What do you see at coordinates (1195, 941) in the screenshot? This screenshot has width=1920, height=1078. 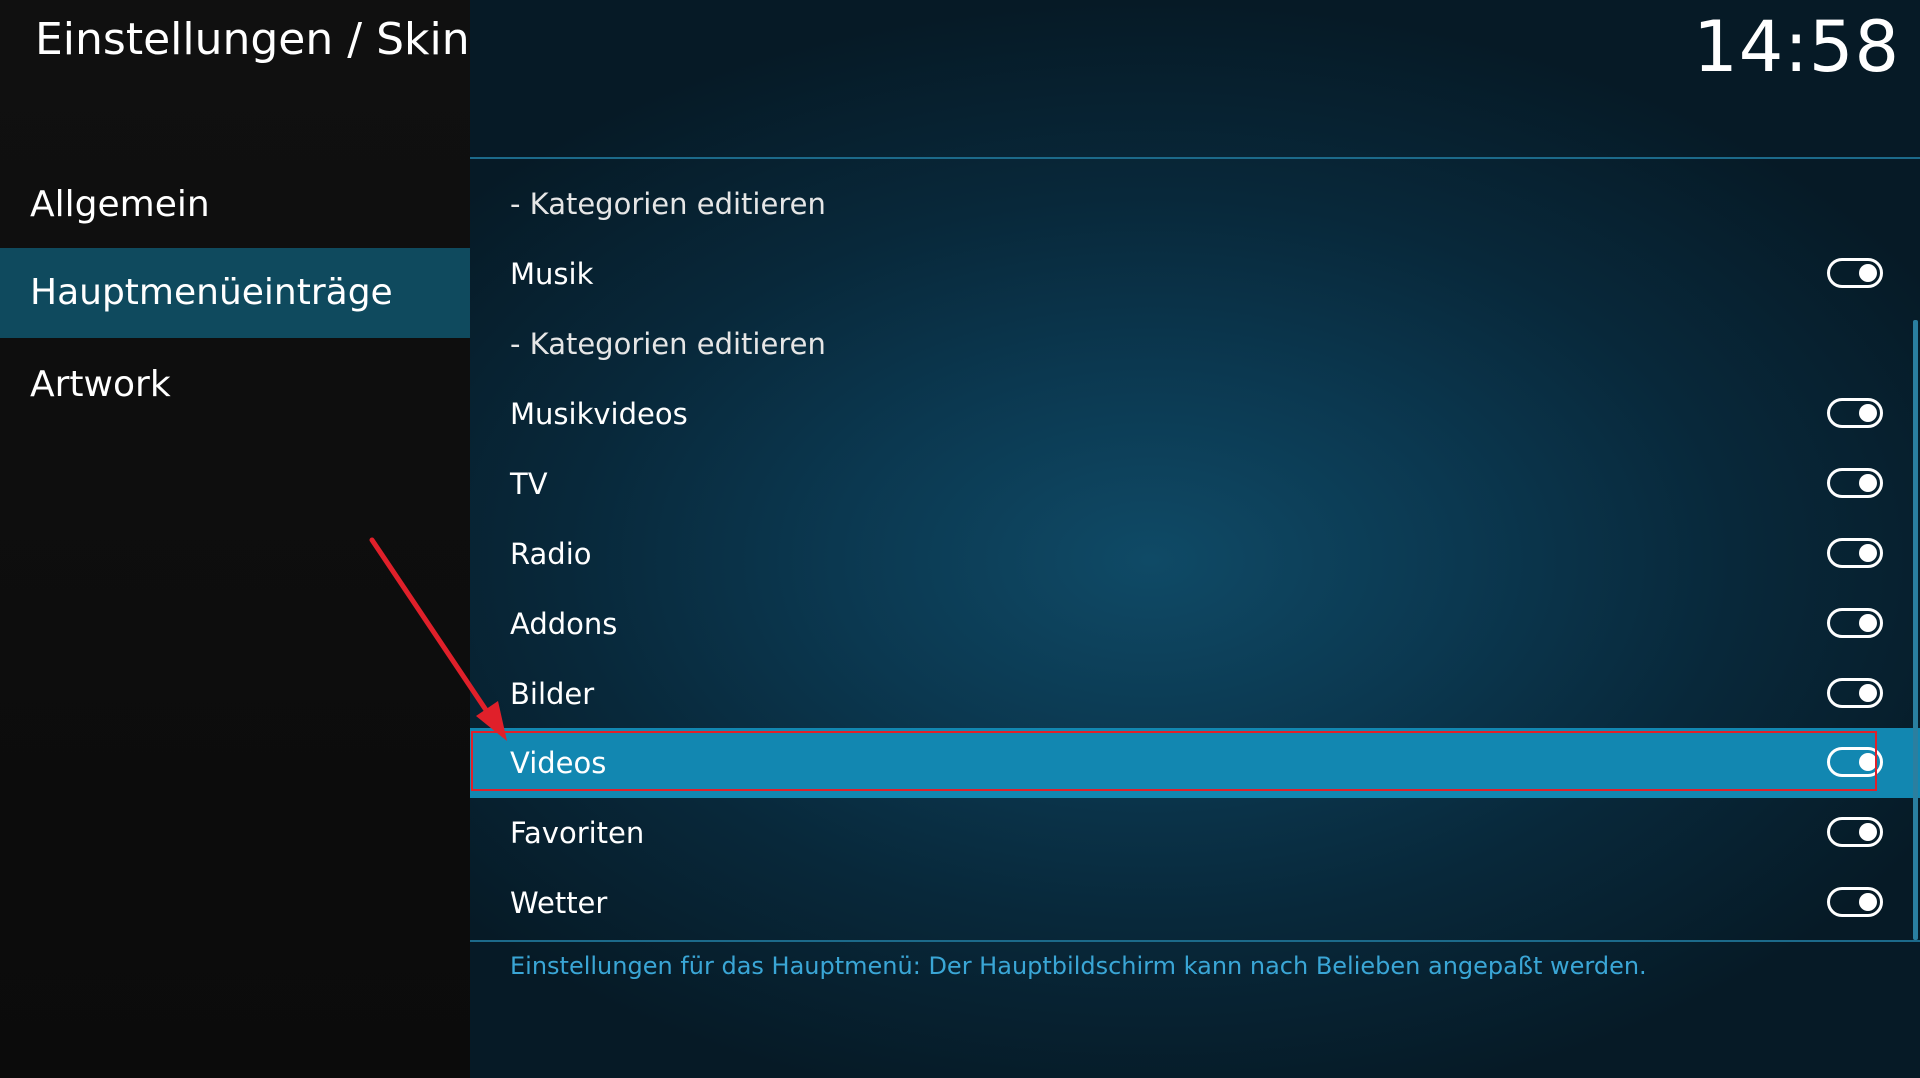 I see `bottom-divider` at bounding box center [1195, 941].